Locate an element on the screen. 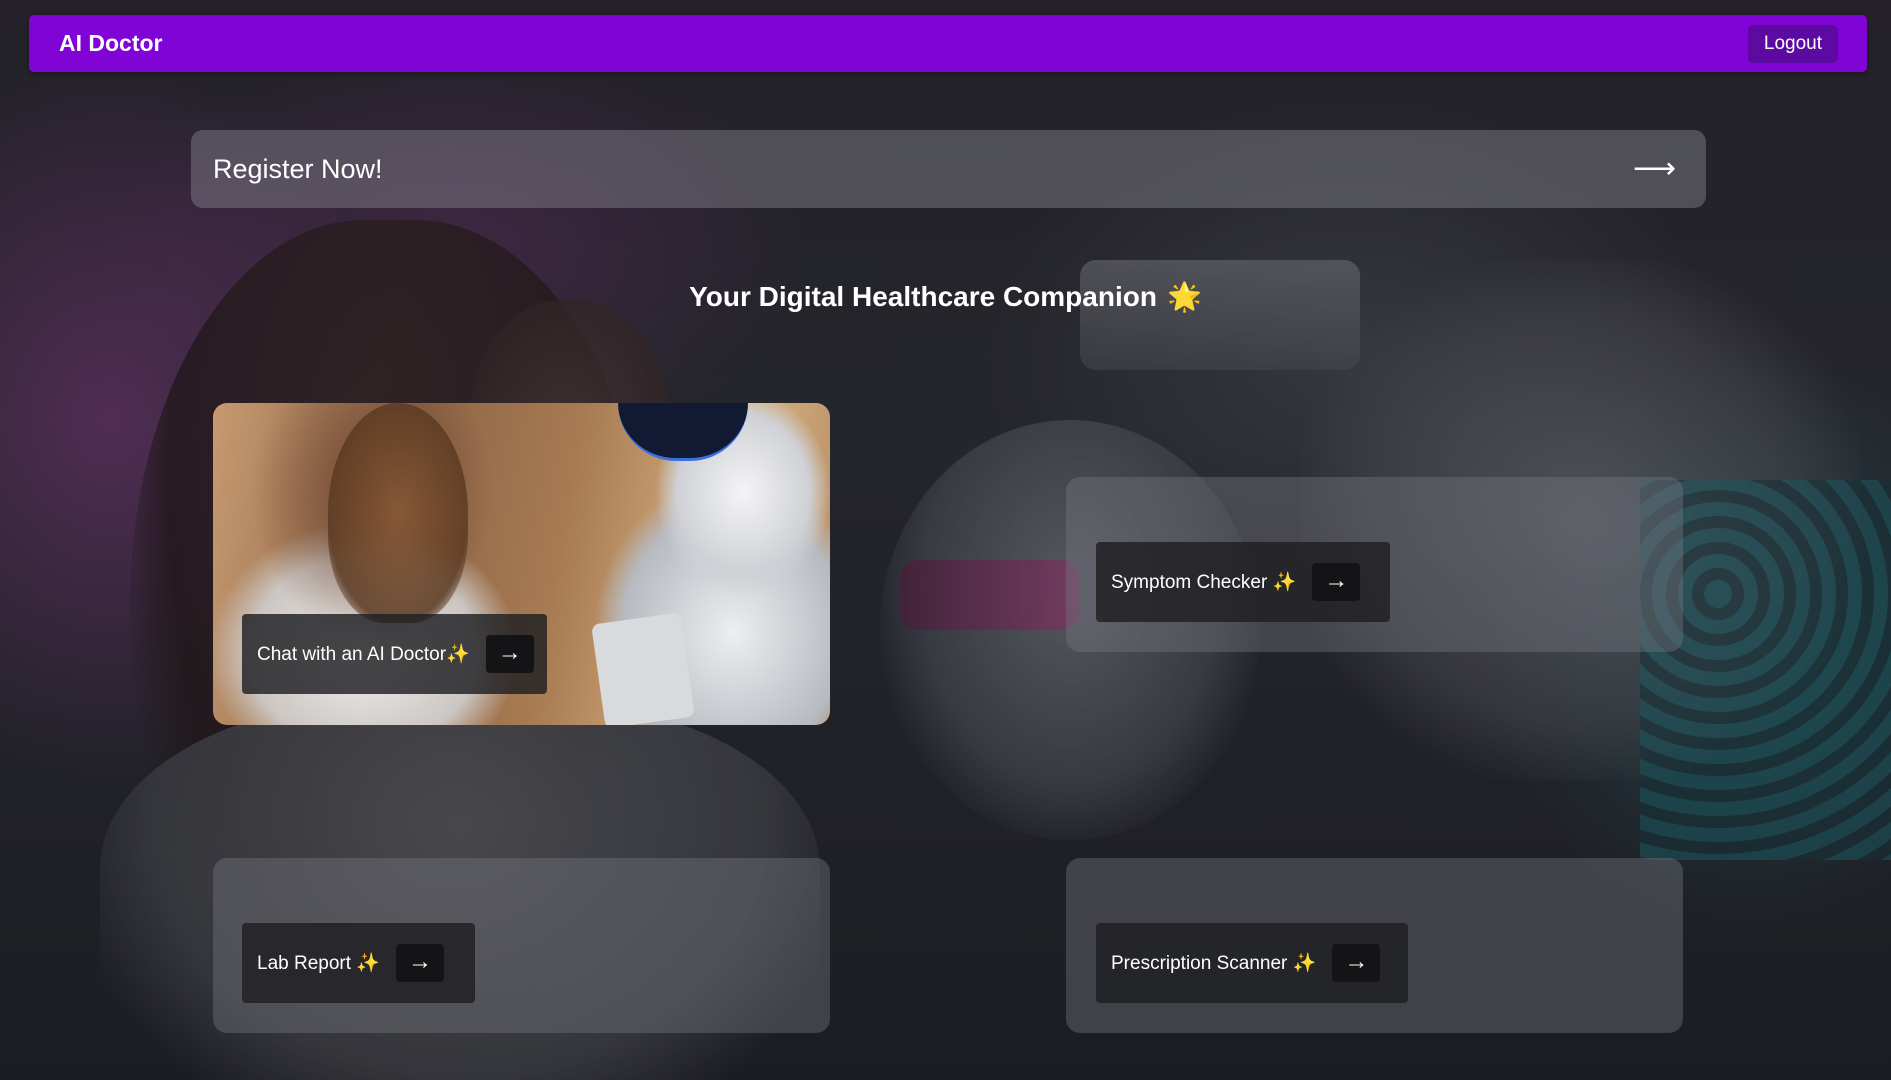 The height and width of the screenshot is (1080, 1891). card-photo-tablet is located at coordinates (643, 668).